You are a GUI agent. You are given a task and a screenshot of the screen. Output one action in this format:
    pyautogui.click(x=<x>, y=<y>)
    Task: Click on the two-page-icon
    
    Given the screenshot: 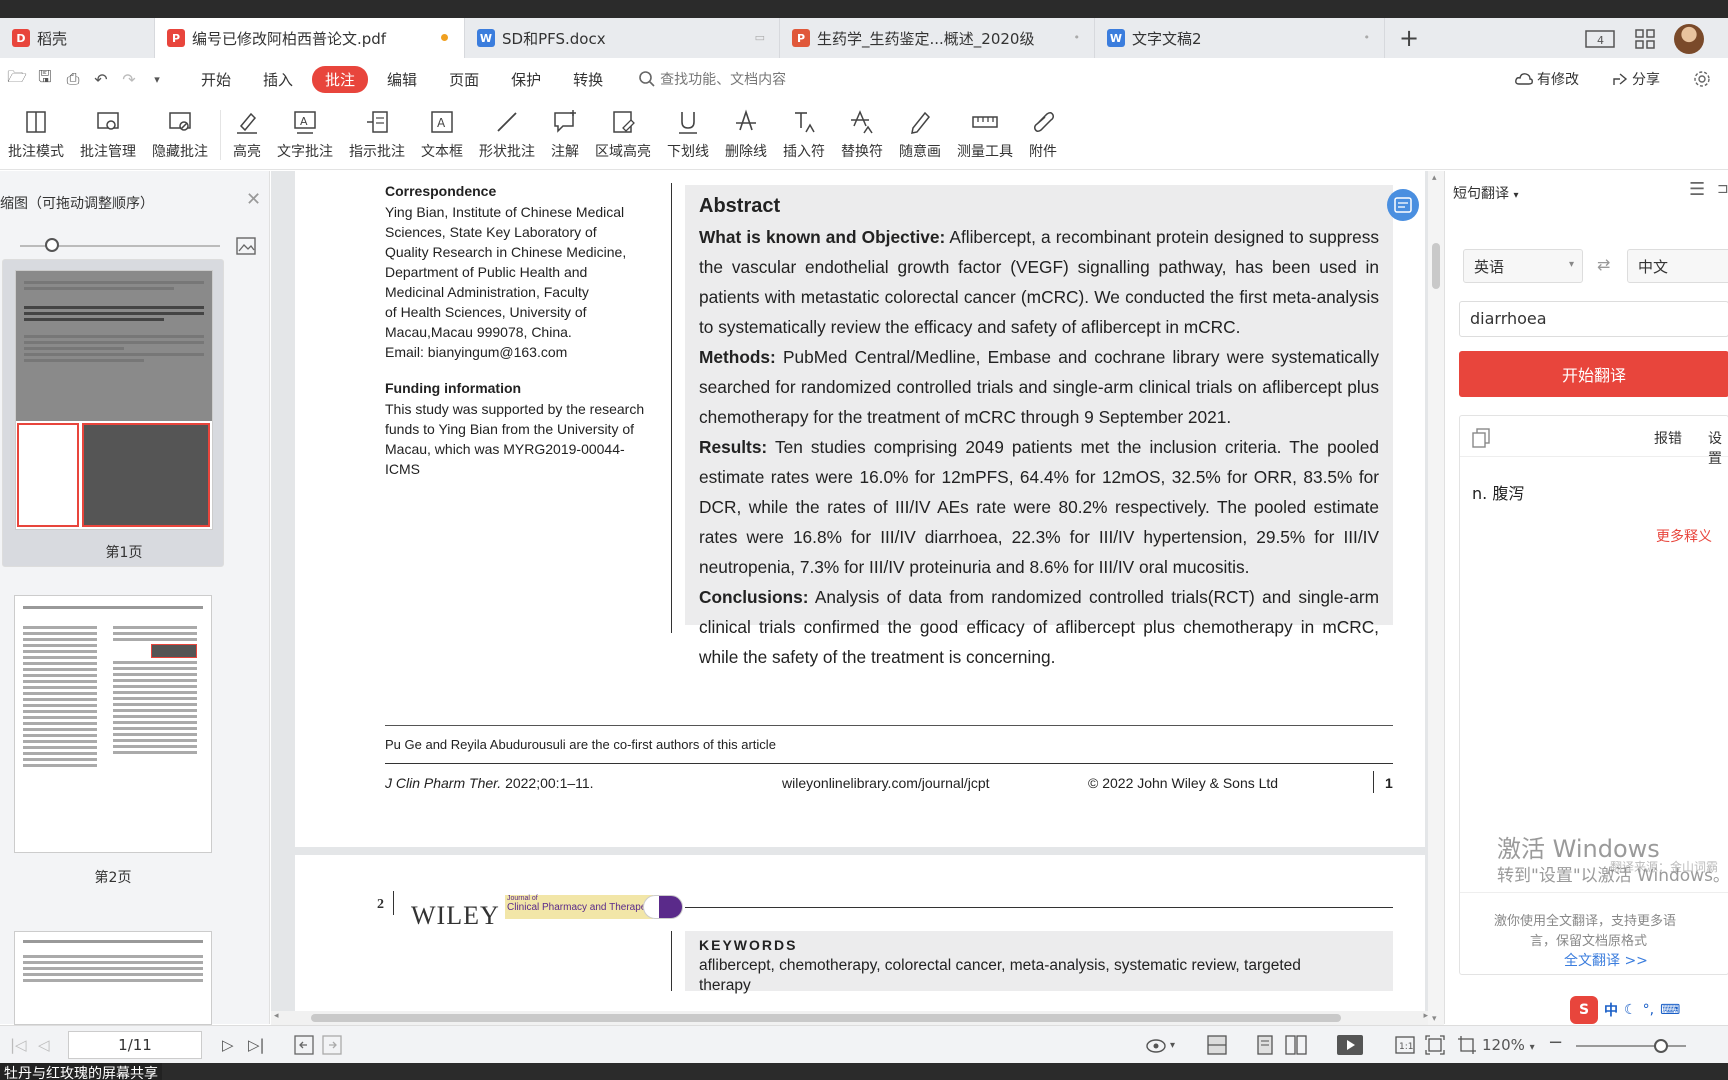 What is the action you would take?
    pyautogui.click(x=1296, y=1045)
    